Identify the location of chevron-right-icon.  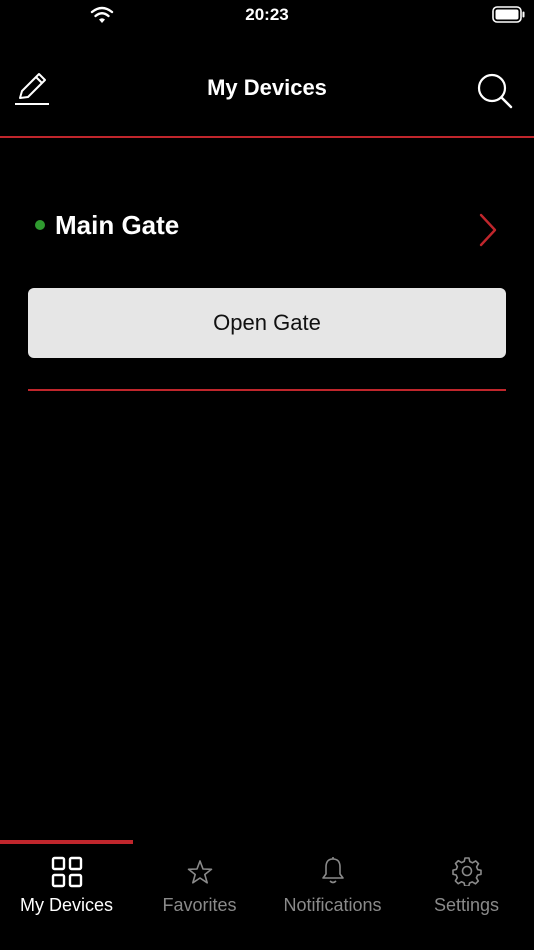
(488, 230).